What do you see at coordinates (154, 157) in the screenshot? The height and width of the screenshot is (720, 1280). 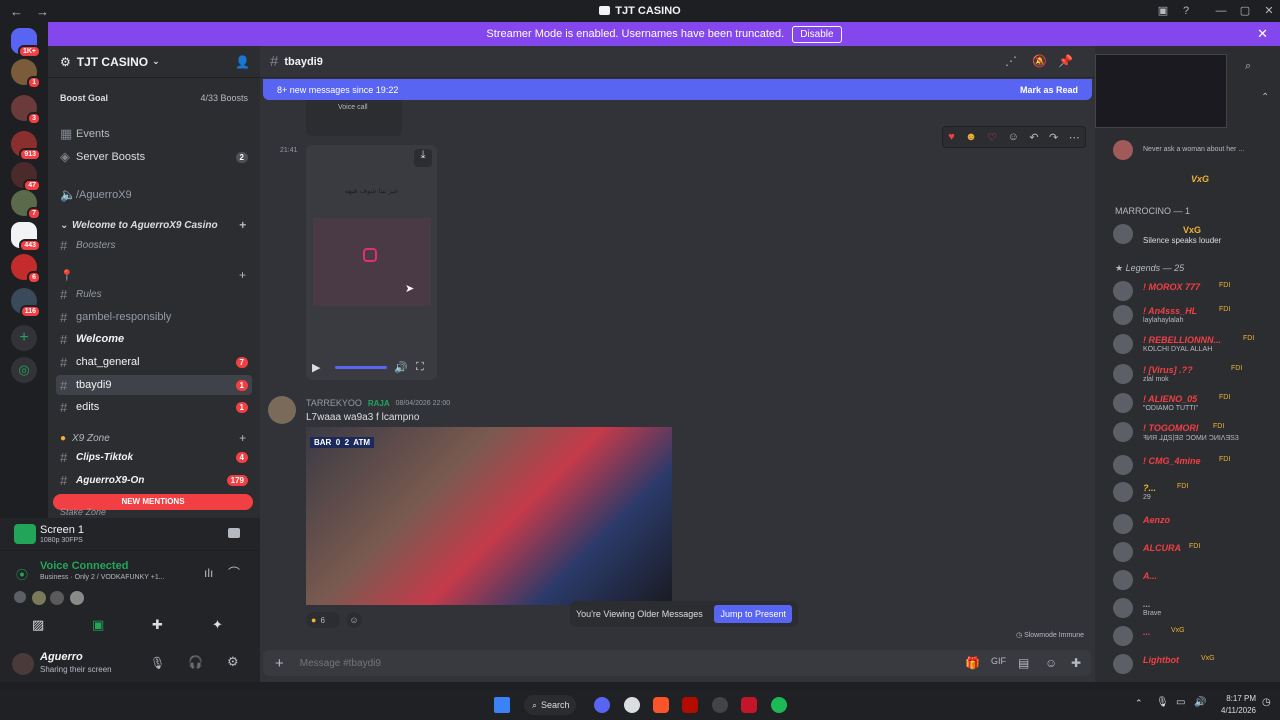 I see `server-boosts-item: ◈ Server Boosts 2` at bounding box center [154, 157].